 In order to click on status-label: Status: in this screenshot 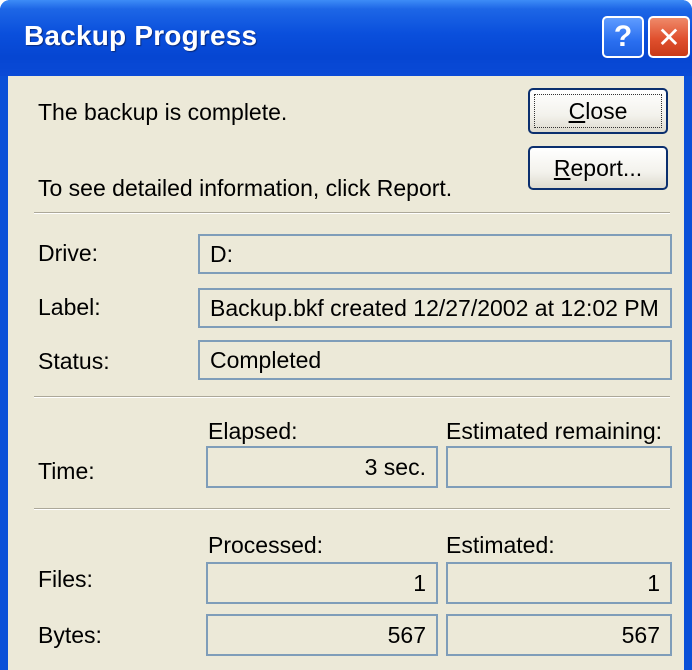, I will do `click(74, 361)`.